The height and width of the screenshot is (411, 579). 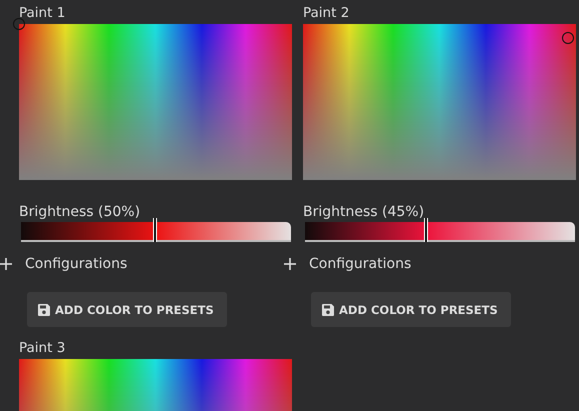 I want to click on brightness-label: Brightness (45%), so click(x=364, y=212).